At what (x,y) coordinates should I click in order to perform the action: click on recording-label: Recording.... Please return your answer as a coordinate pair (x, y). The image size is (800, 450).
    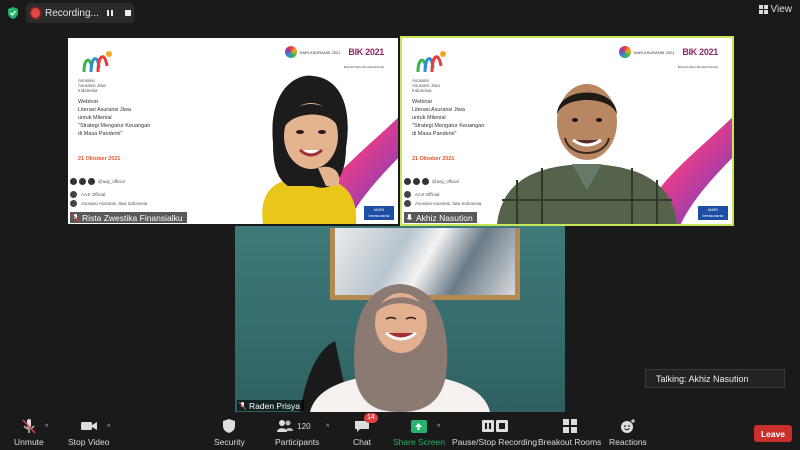
    Looking at the image, I should click on (71, 13).